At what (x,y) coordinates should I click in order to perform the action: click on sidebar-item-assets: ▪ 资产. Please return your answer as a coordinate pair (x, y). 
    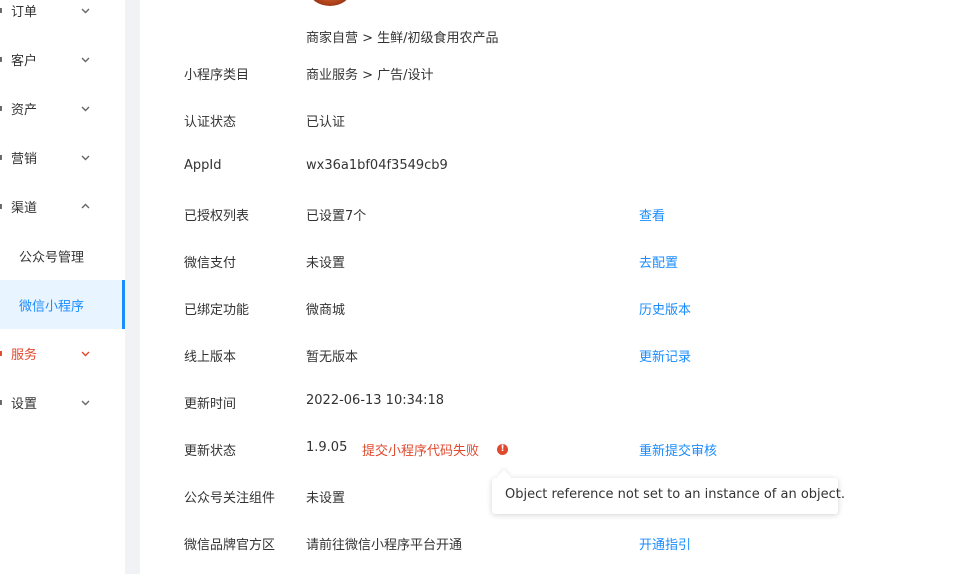
    Looking at the image, I should click on (62, 108).